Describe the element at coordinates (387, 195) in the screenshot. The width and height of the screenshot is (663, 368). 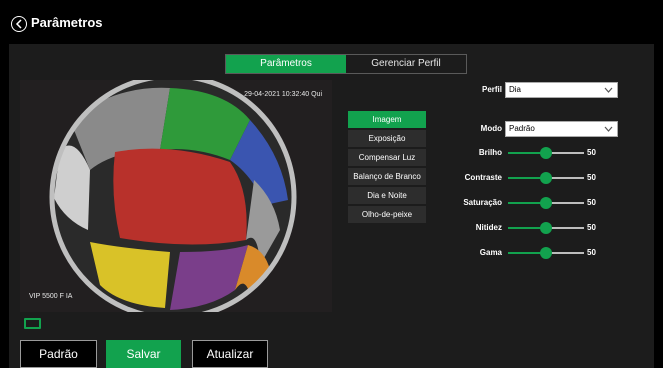
I see `menu-item-dia-noite: Dia e Noite` at that location.